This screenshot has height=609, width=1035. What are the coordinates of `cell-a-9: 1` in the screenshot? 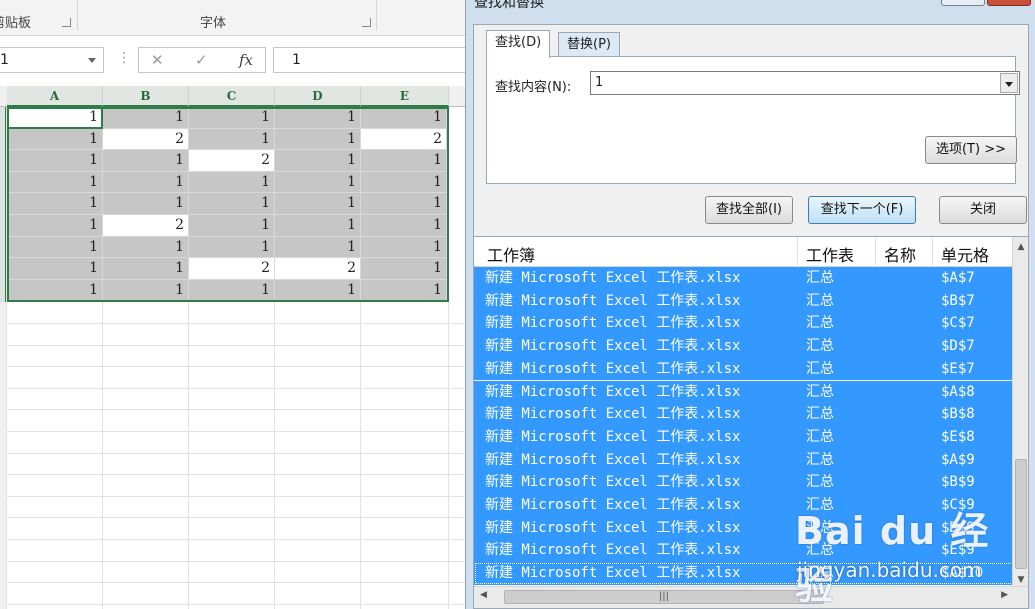 It's located at (55, 290).